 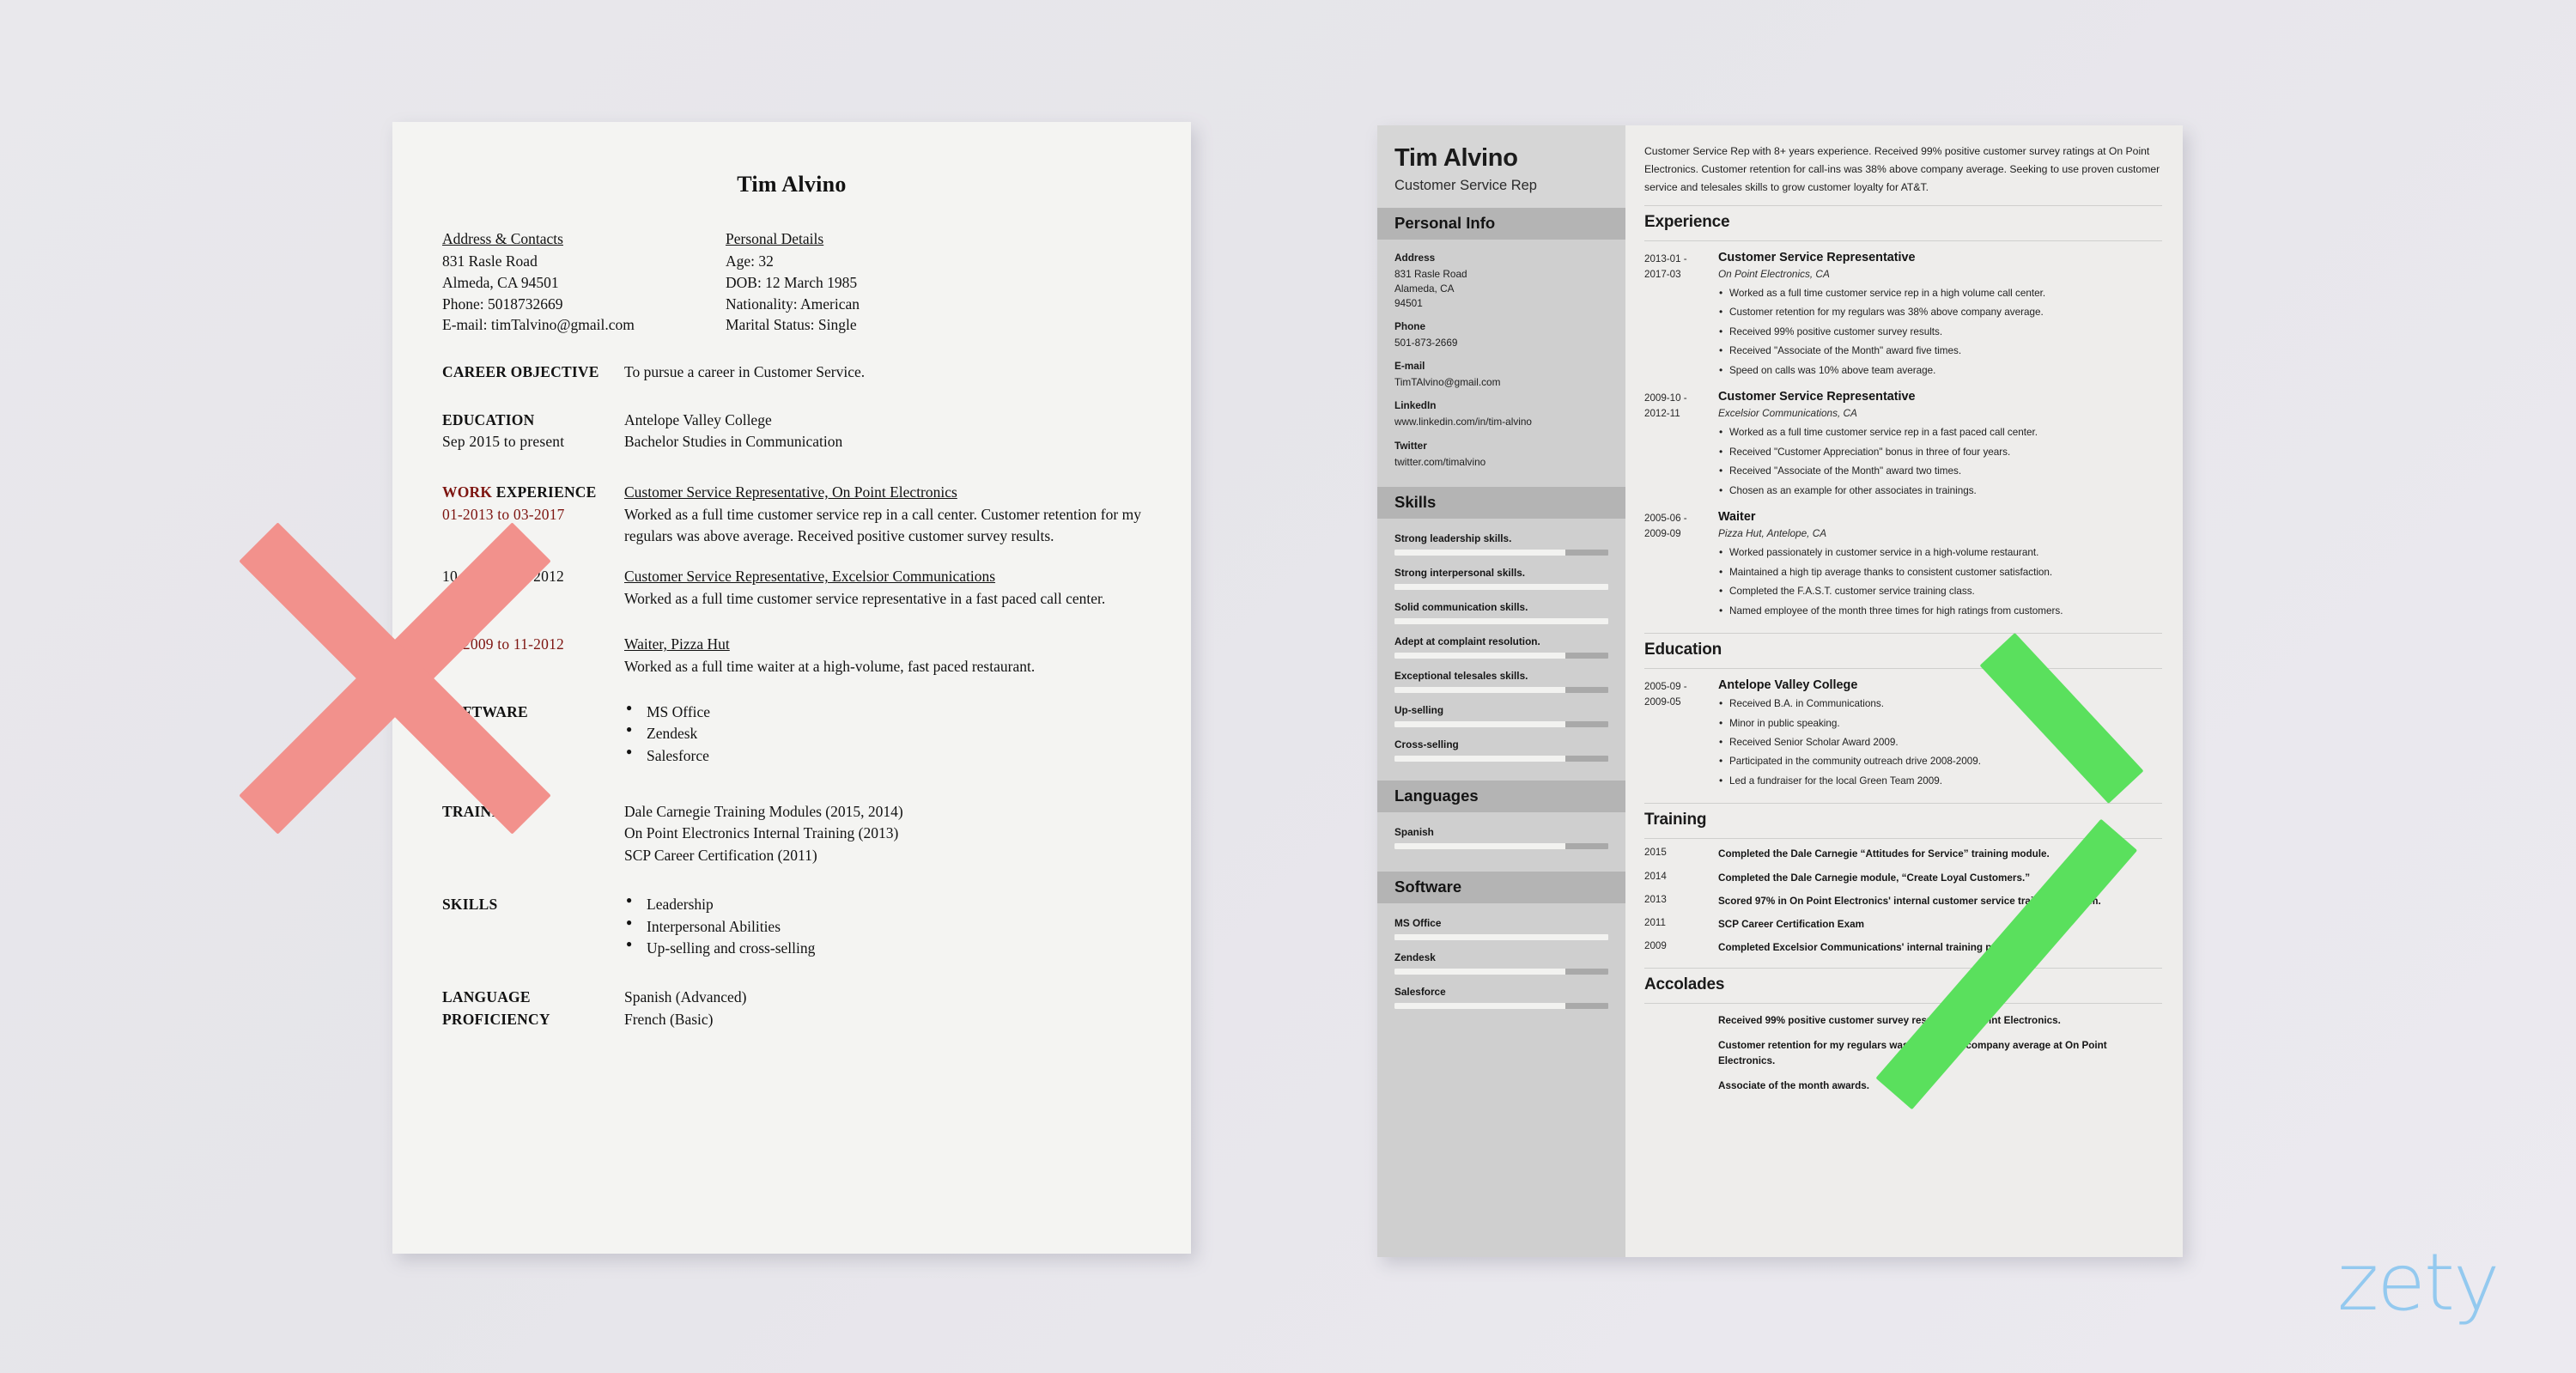 I want to click on language-body: Spanish (Advanced) French (Basic), so click(x=882, y=1008).